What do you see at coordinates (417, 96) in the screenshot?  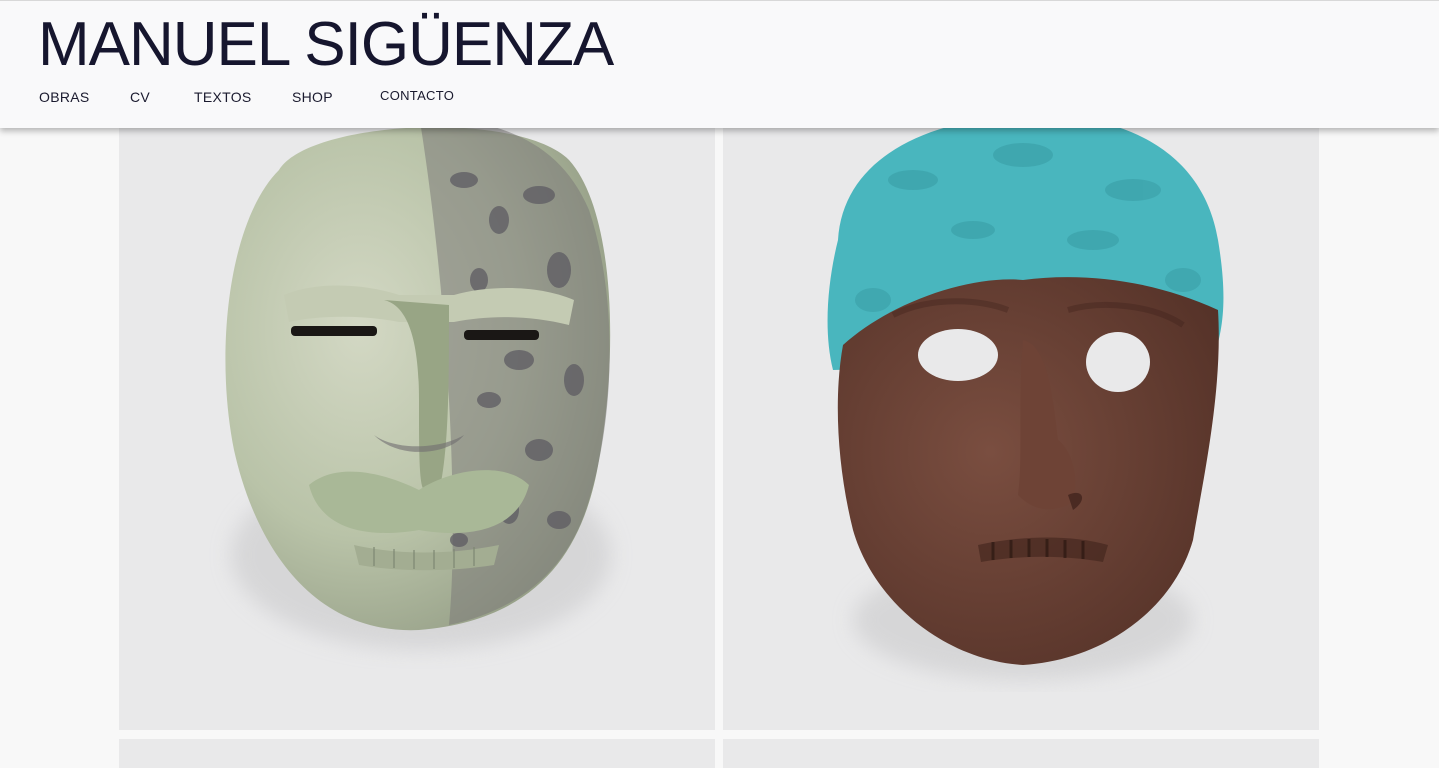 I see `nav-item-contacto: CONTACTO` at bounding box center [417, 96].